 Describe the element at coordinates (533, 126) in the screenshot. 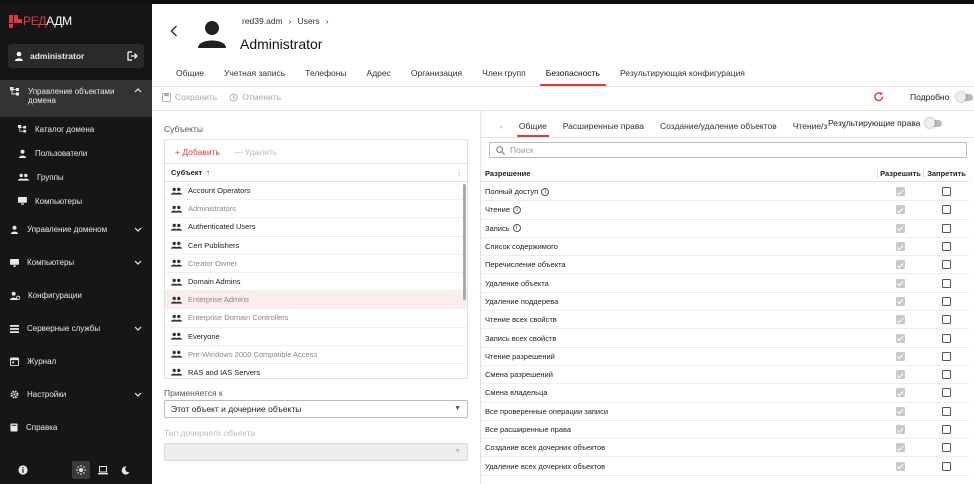

I see `ptab-general: Общие` at that location.